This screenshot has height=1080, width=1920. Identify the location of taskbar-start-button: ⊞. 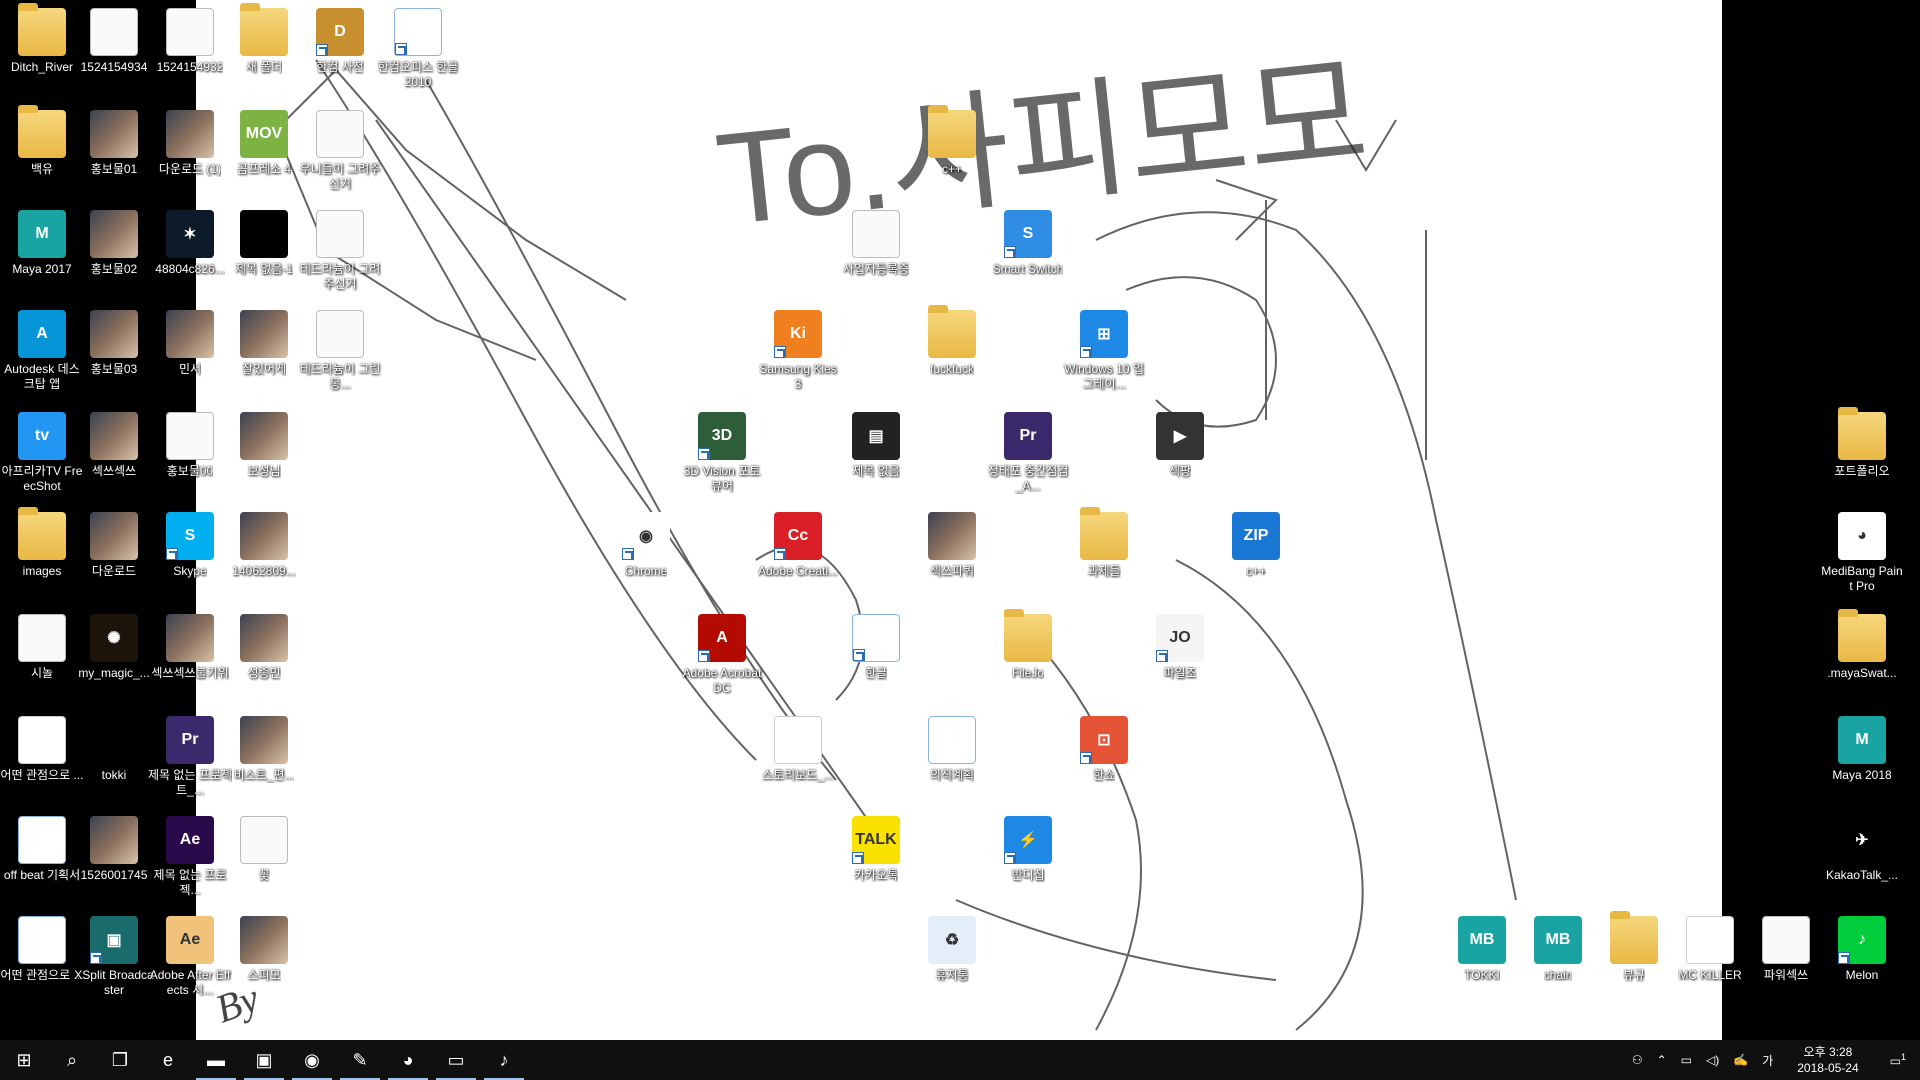
(24, 1060).